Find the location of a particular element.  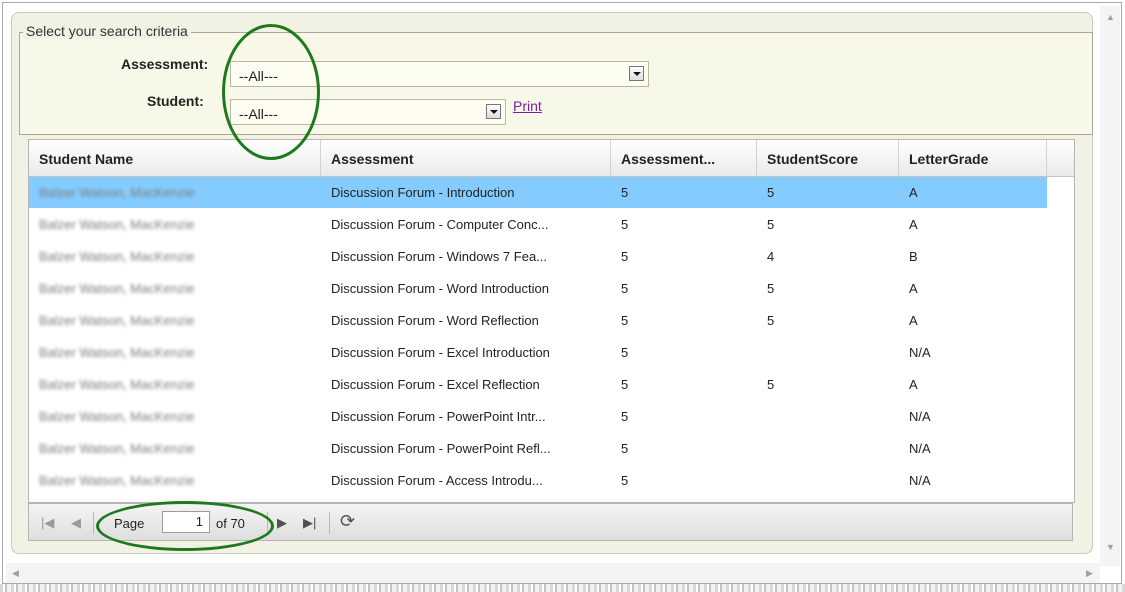

cell-letter-grade: B is located at coordinates (913, 256).